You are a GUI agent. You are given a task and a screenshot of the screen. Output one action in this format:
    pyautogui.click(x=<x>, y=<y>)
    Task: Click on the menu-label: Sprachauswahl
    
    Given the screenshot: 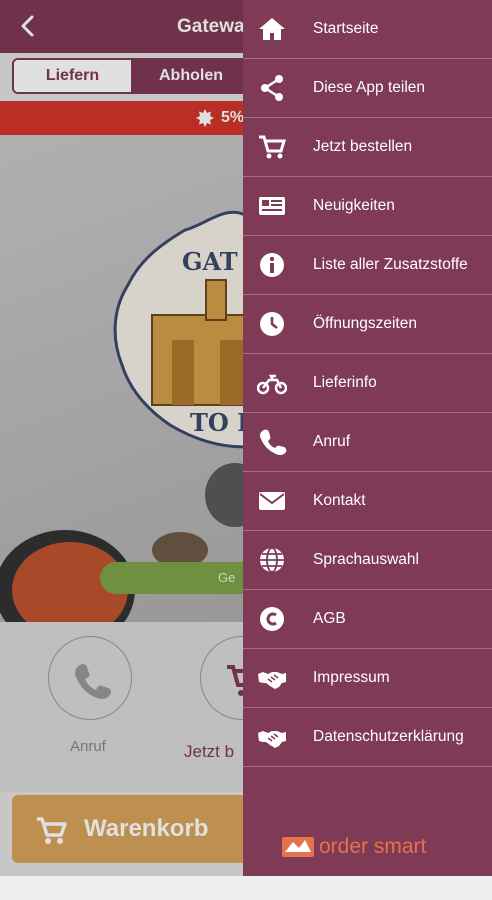 What is the action you would take?
    pyautogui.click(x=366, y=559)
    